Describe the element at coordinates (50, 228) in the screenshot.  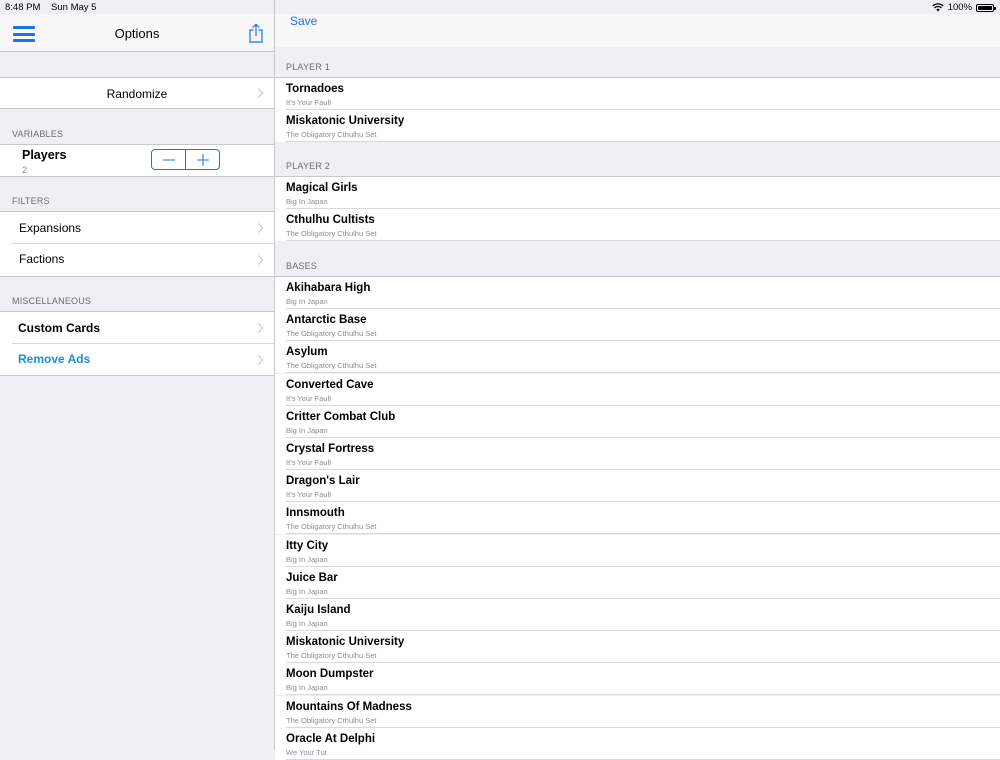
I see `expansions-label: Expansions` at that location.